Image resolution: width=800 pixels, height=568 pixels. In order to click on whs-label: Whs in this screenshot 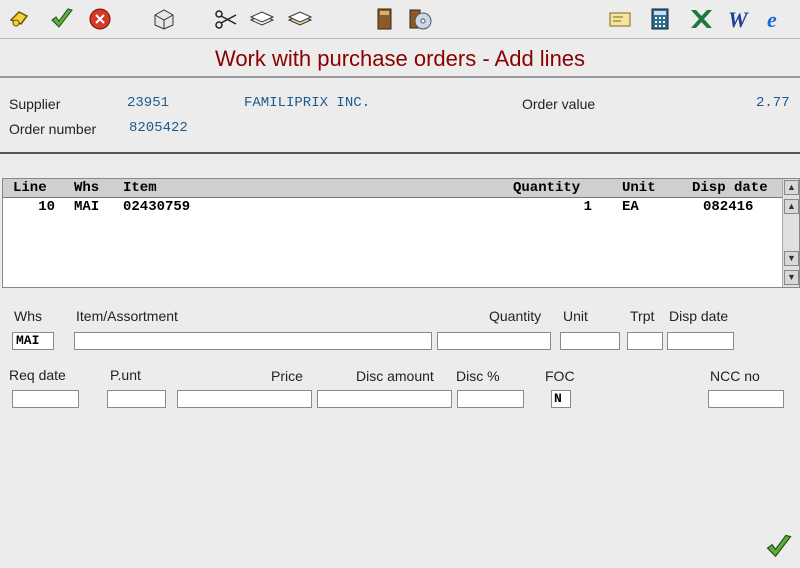, I will do `click(28, 316)`.